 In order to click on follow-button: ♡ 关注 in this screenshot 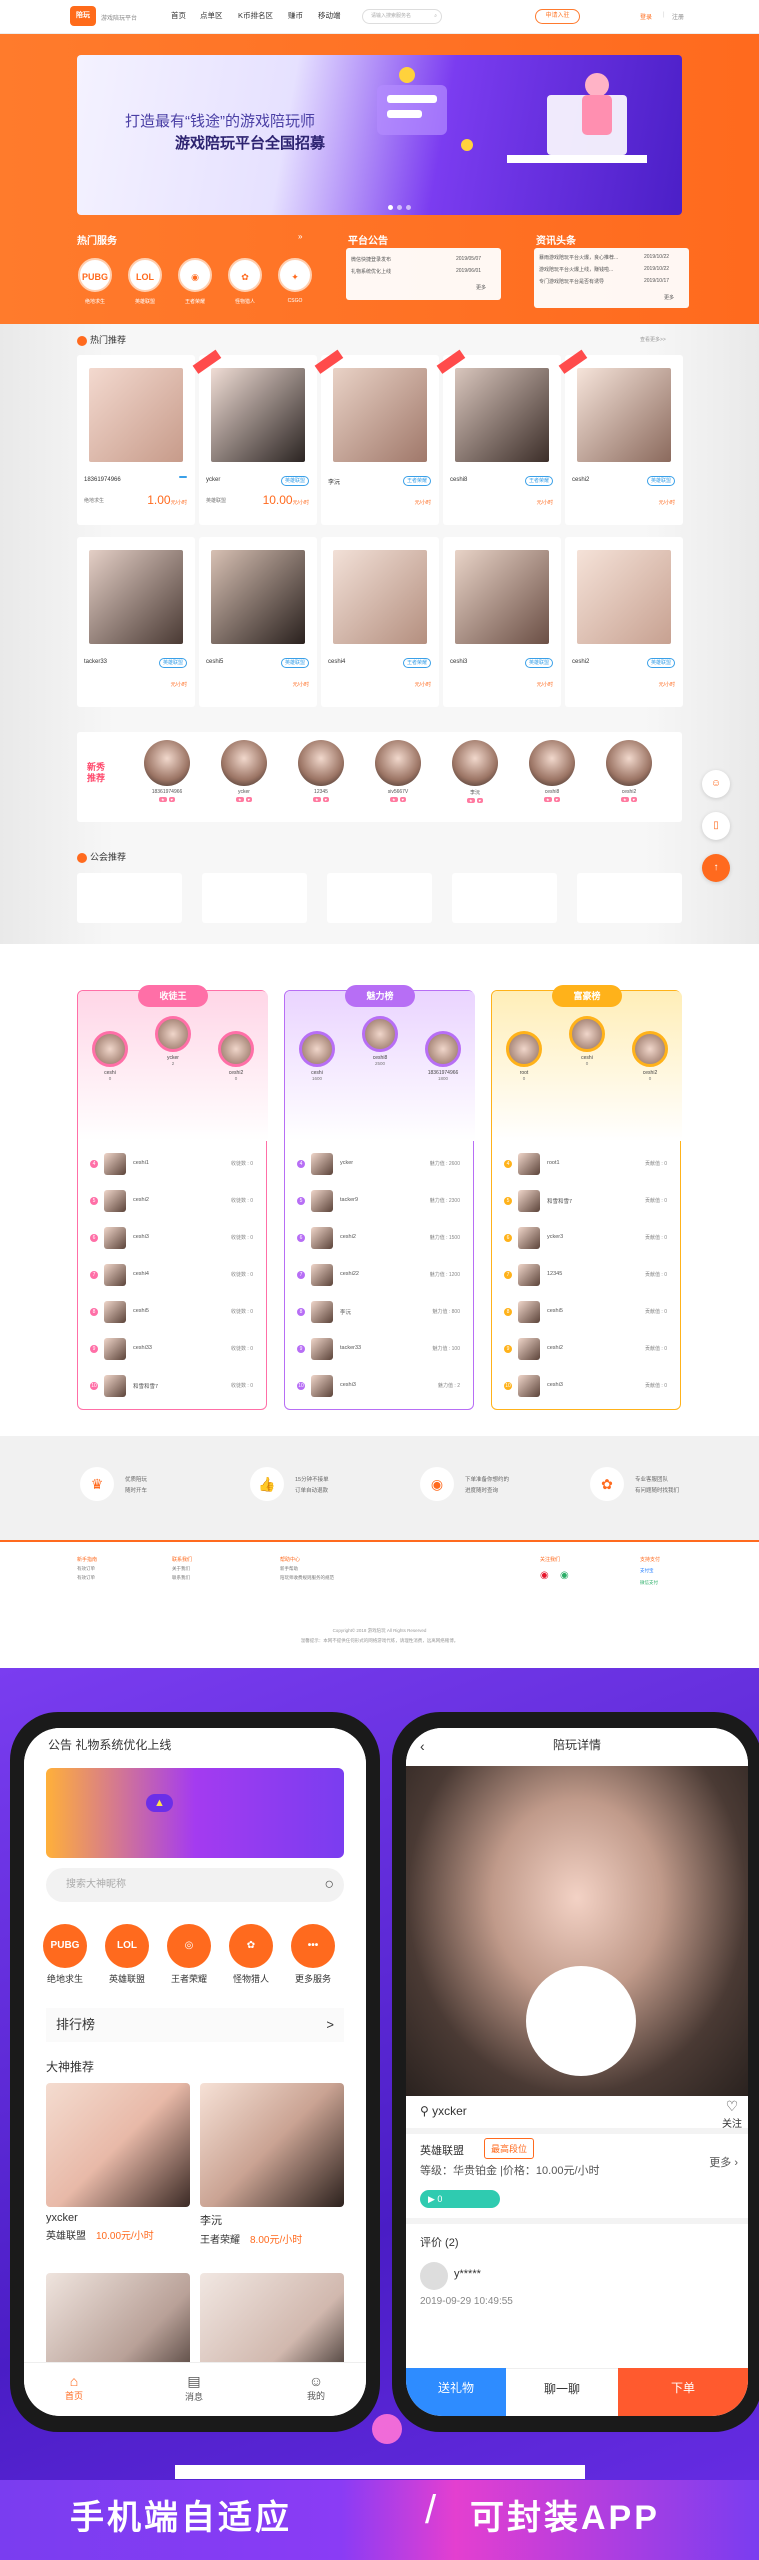, I will do `click(732, 2114)`.